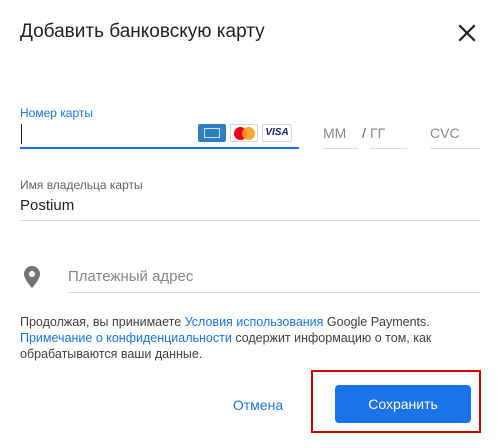 This screenshot has width=500, height=448. Describe the element at coordinates (212, 133) in the screenshot. I see `amex-logo-icon` at that location.